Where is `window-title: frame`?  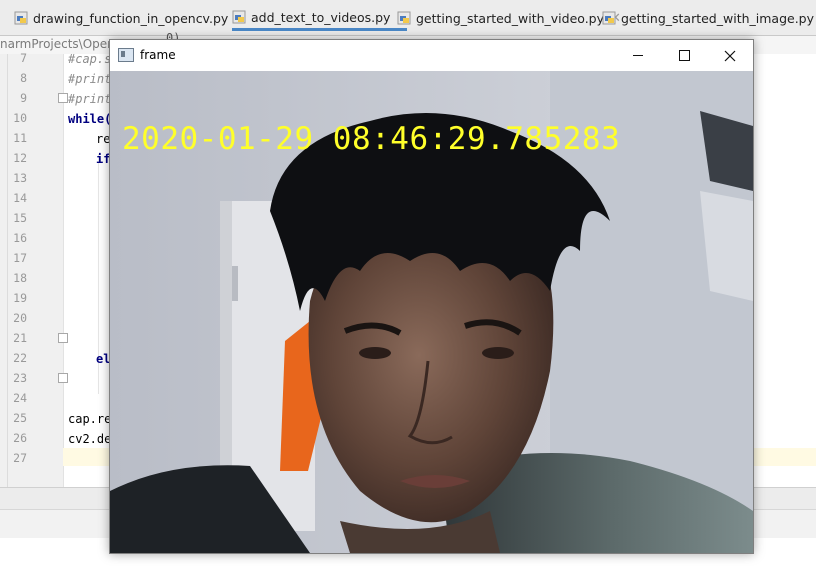
window-title: frame is located at coordinates (158, 55).